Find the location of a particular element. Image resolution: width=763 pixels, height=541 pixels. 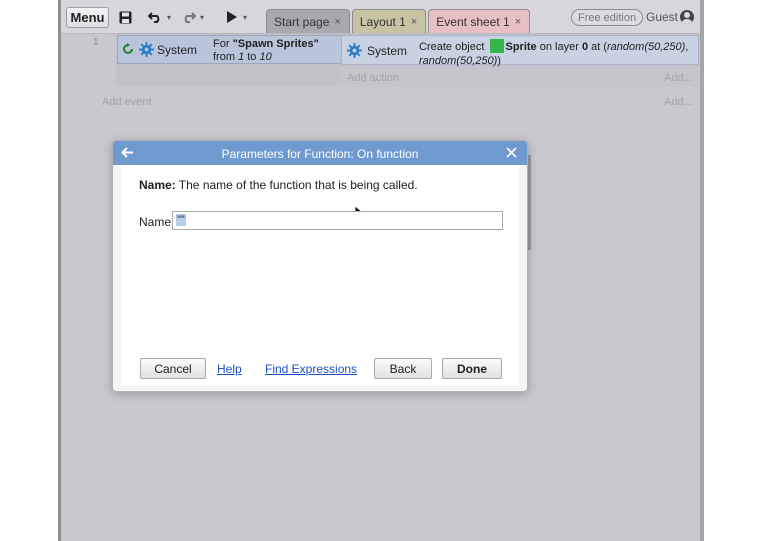

loop-name: "Spawn Sprites" is located at coordinates (275, 44).